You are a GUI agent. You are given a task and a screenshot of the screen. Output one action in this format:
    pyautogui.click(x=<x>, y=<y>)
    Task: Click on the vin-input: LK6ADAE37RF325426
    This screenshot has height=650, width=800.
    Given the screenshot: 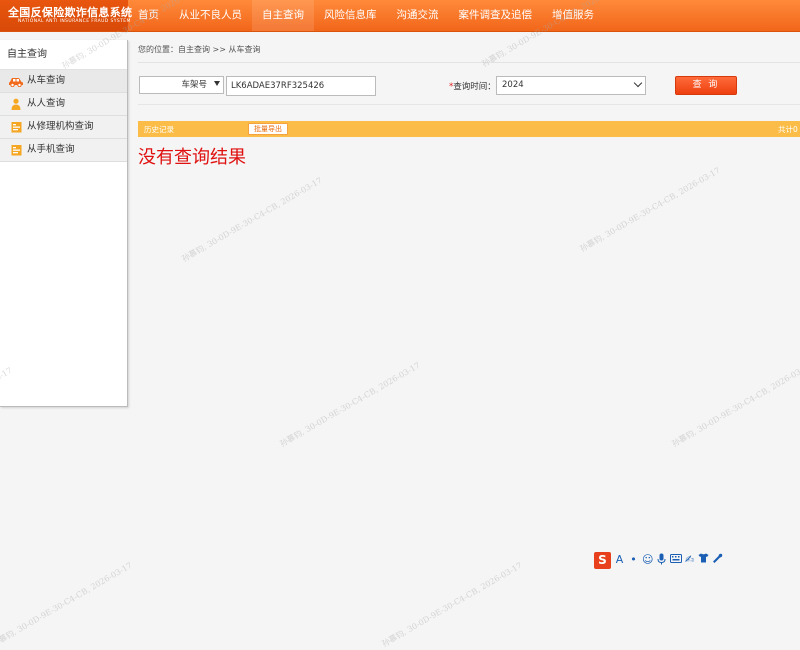 What is the action you would take?
    pyautogui.click(x=301, y=86)
    